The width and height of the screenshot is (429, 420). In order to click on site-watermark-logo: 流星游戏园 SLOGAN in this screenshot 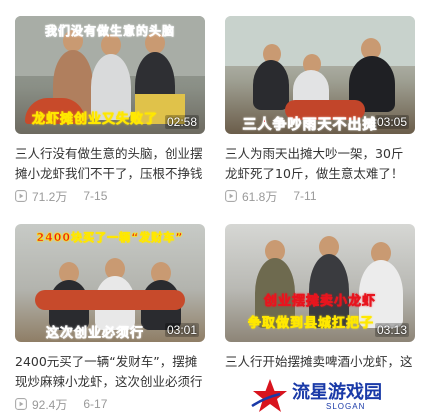, I will do `click(330, 396)`.